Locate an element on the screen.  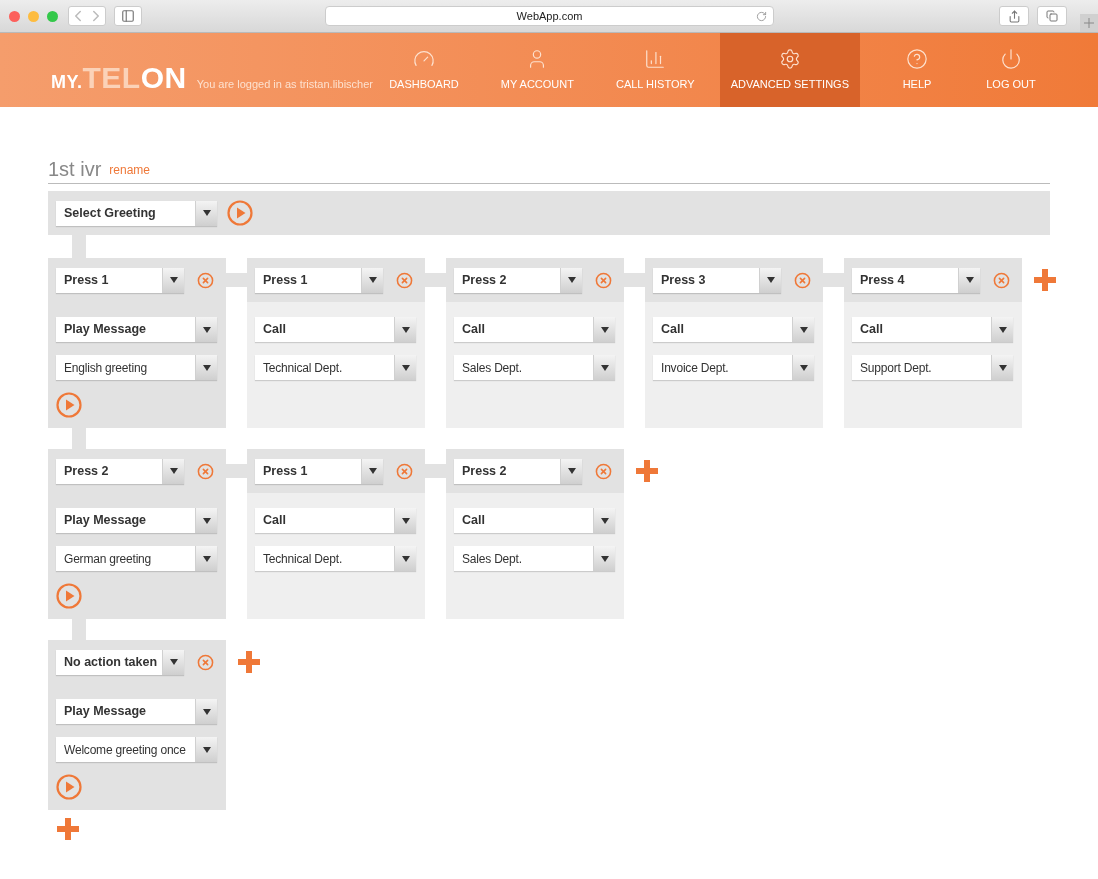
dropdown: German greeting is located at coordinates (136, 558).